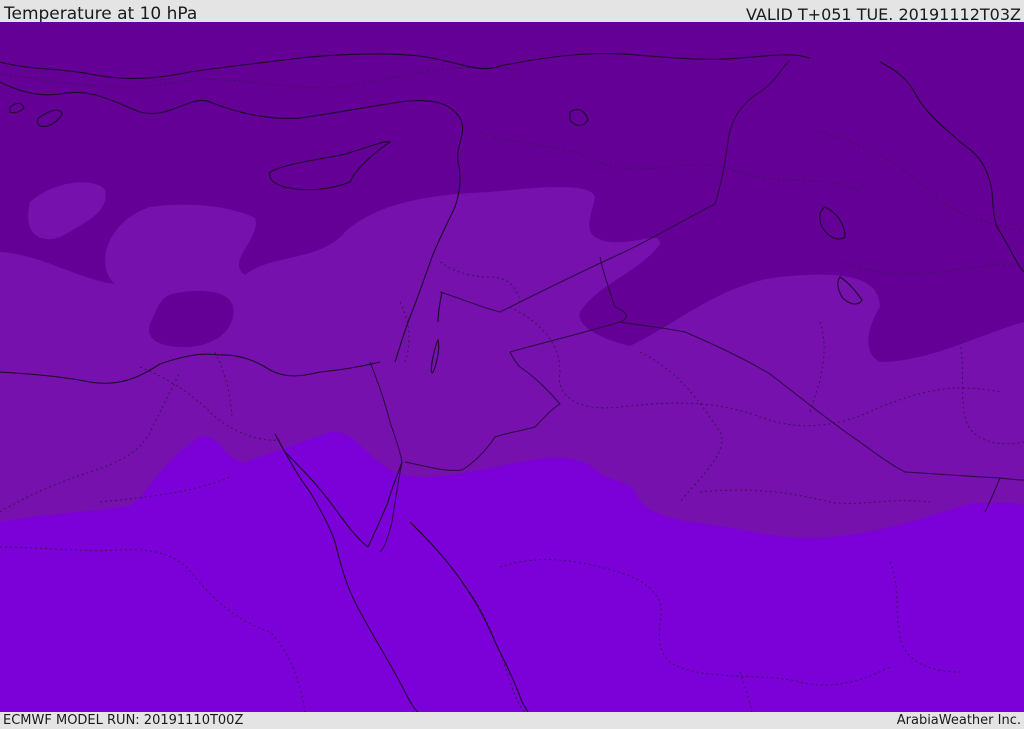 This screenshot has width=1024, height=729. What do you see at coordinates (958, 720) in the screenshot?
I see `credit-label: ArabiaWeather Inc.` at bounding box center [958, 720].